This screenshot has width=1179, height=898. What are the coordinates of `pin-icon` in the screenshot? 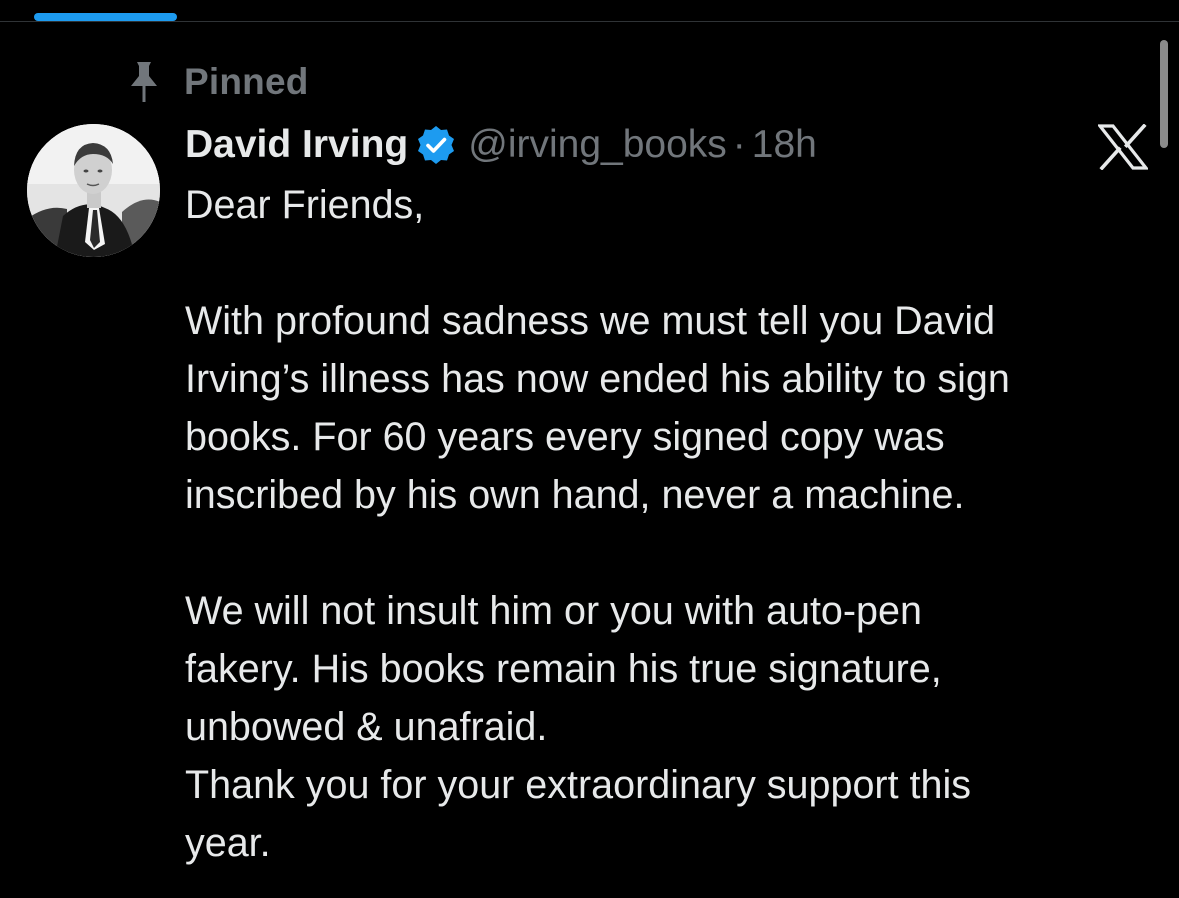 It's located at (144, 82).